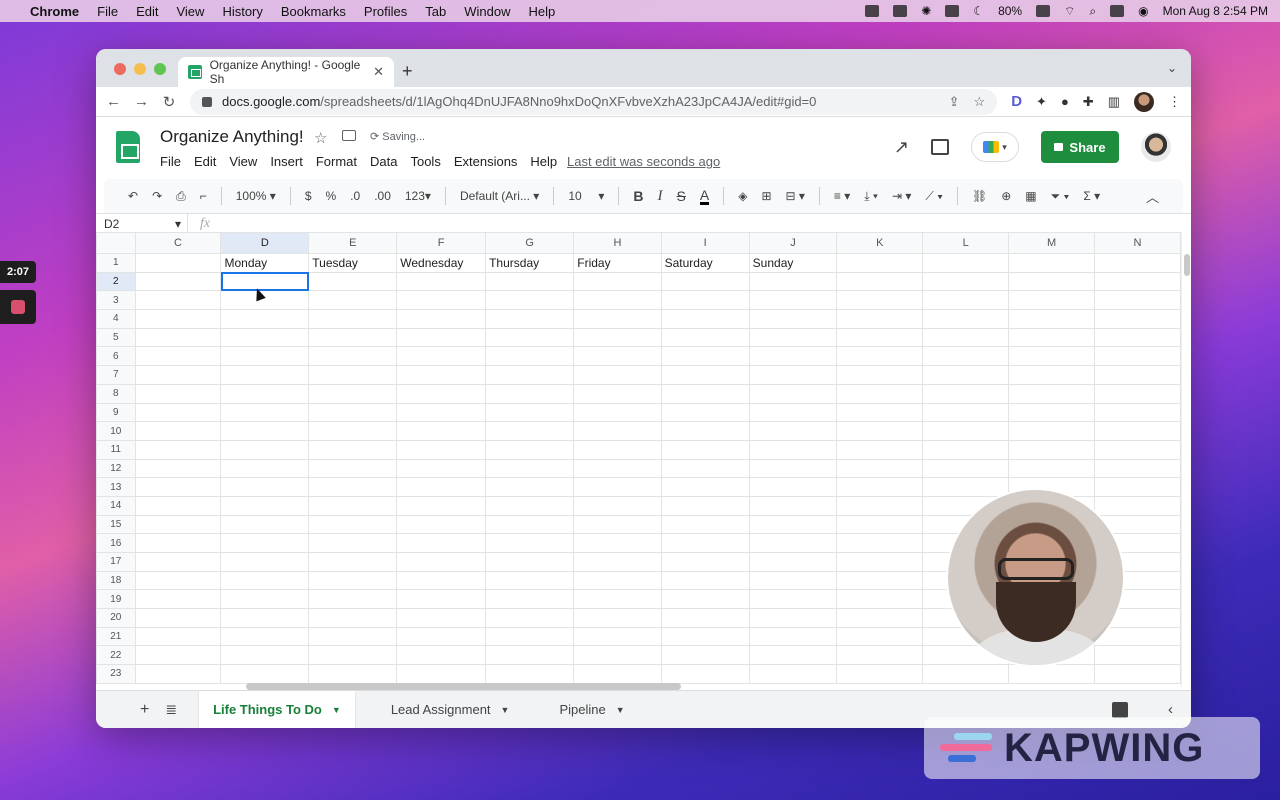  Describe the element at coordinates (265, 375) in the screenshot. I see `cell-D7` at that location.